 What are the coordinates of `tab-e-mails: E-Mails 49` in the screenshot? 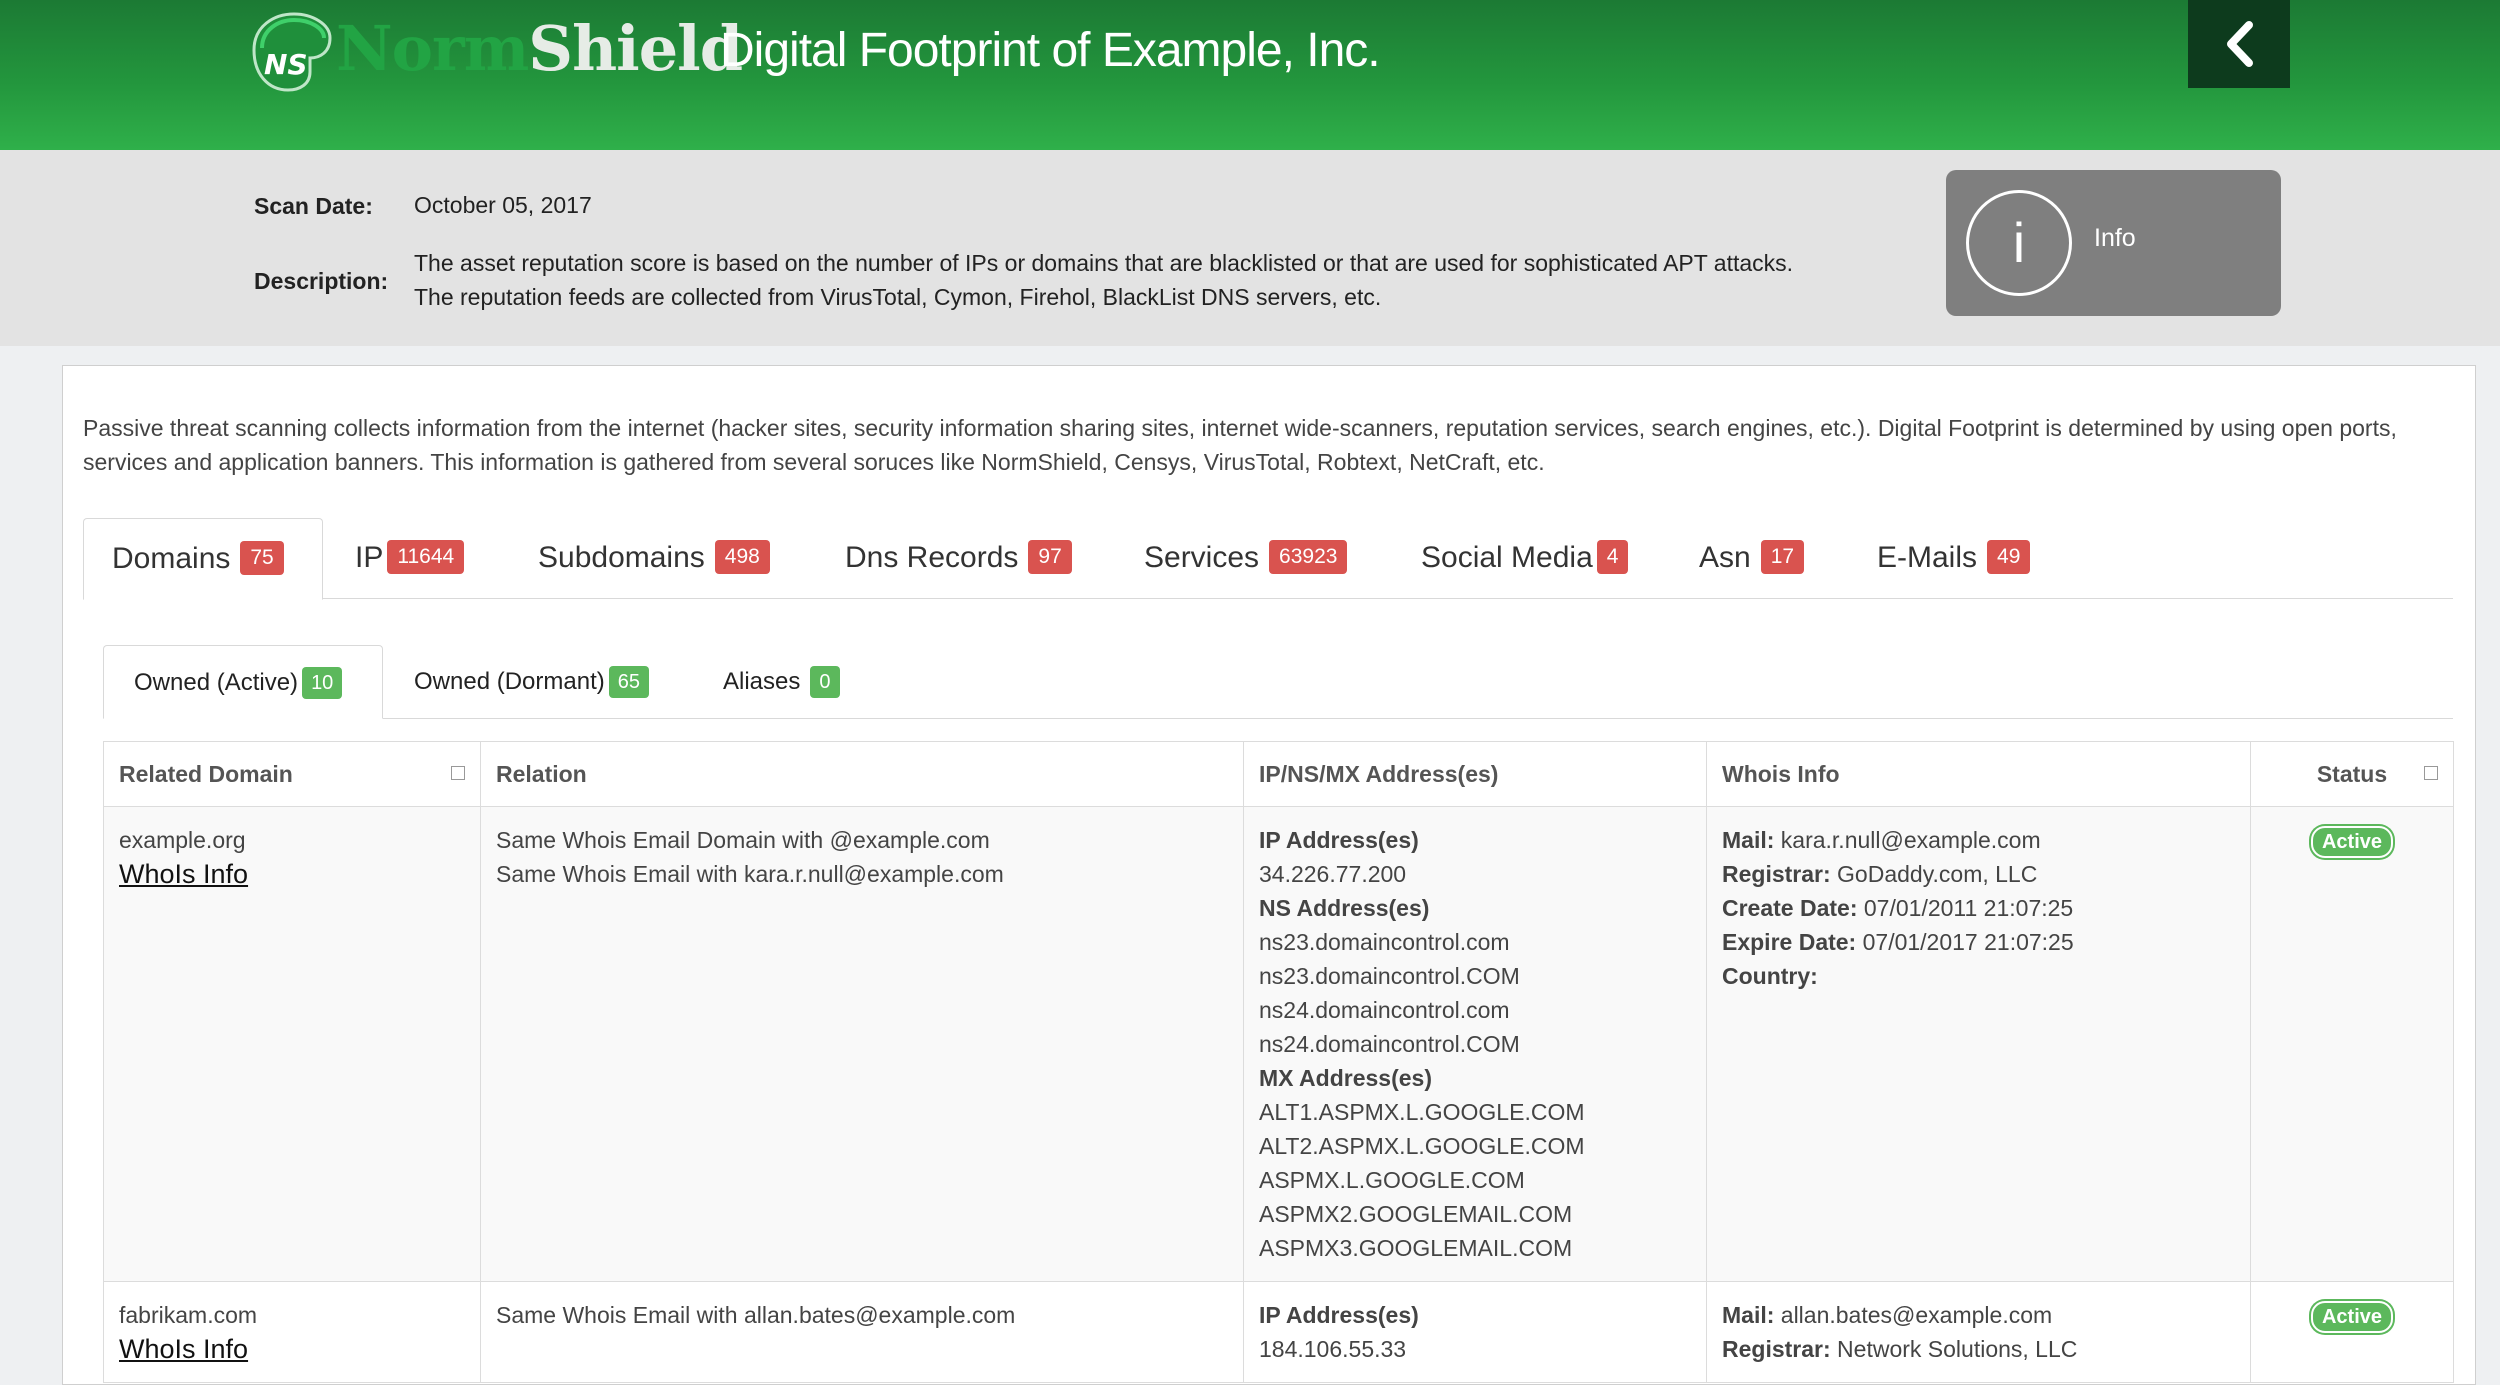 It's located at (1954, 558).